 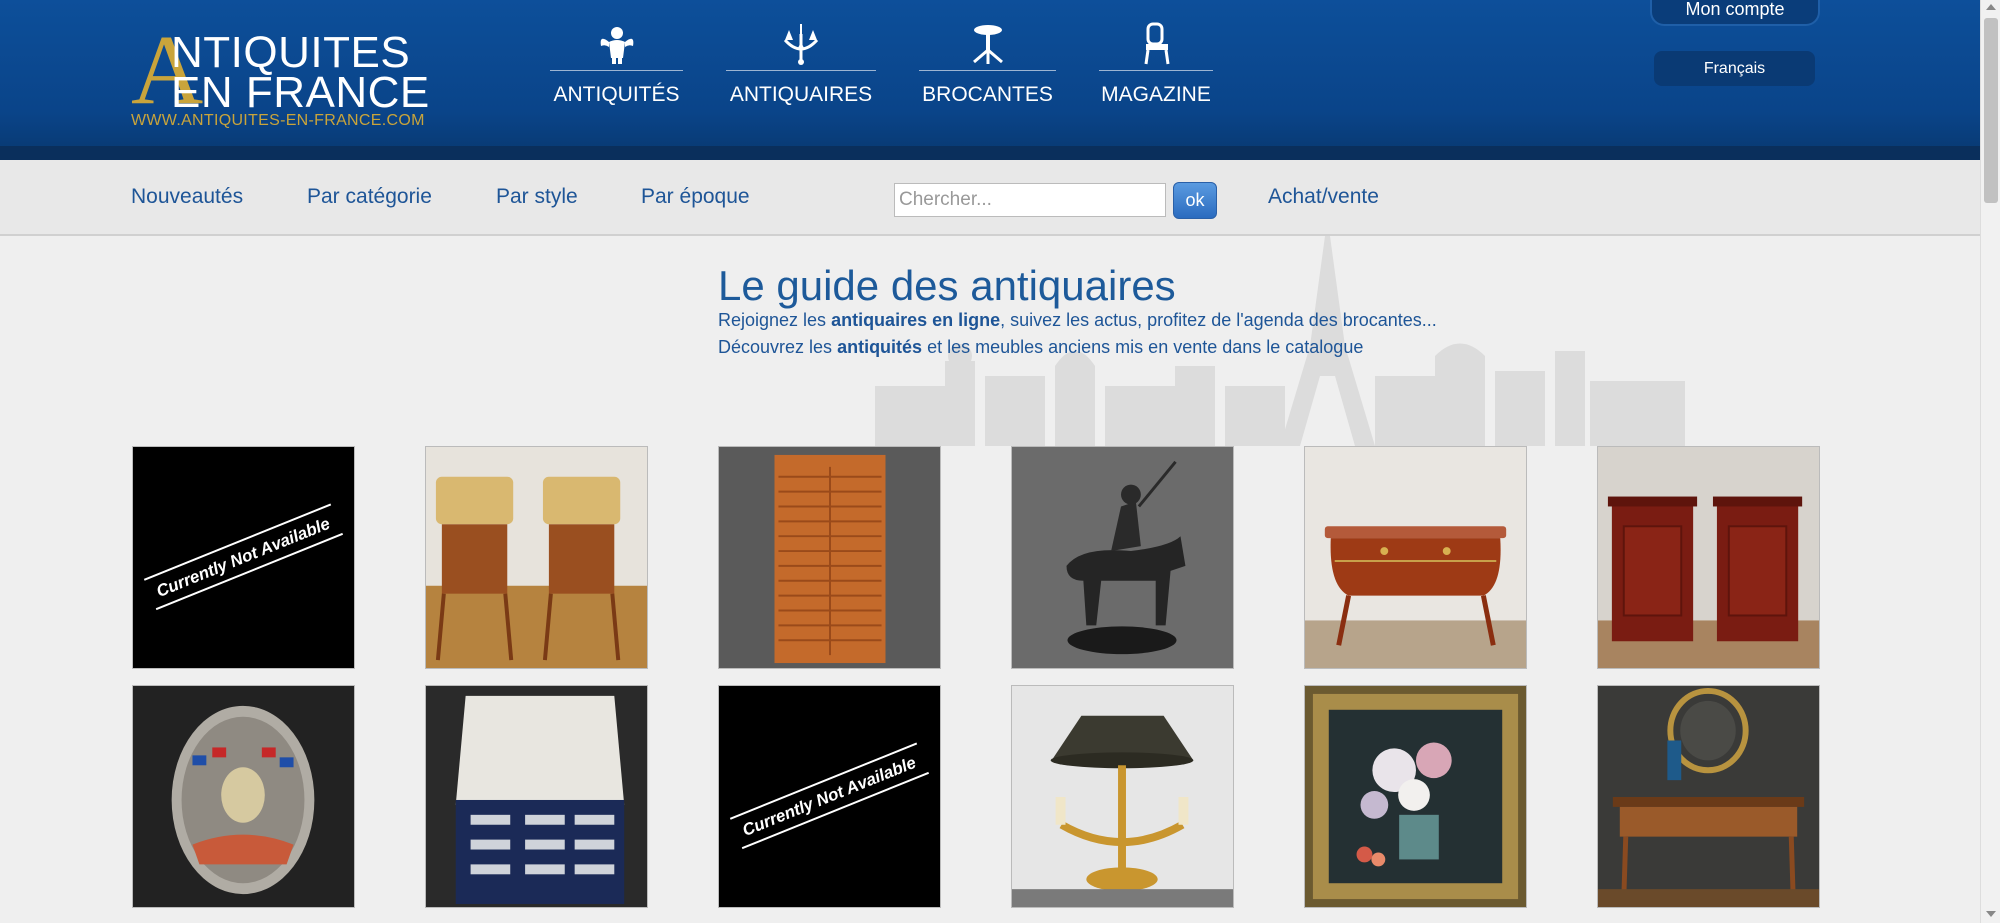 What do you see at coordinates (278, 120) in the screenshot?
I see `logo-url: WWW.ANTIQUITES-EN-FRANCE.COM` at bounding box center [278, 120].